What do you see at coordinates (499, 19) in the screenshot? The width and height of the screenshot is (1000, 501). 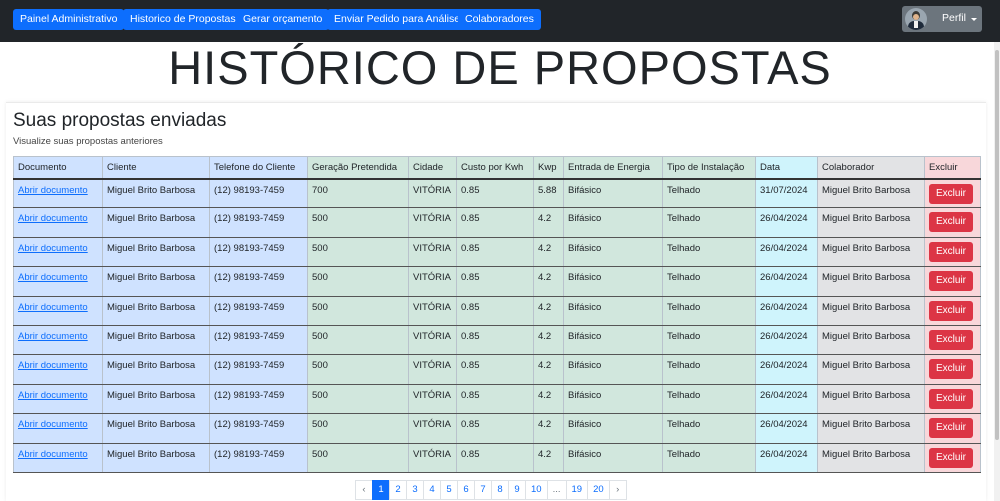 I see `nav-colaboradores-button: Colaboradores` at bounding box center [499, 19].